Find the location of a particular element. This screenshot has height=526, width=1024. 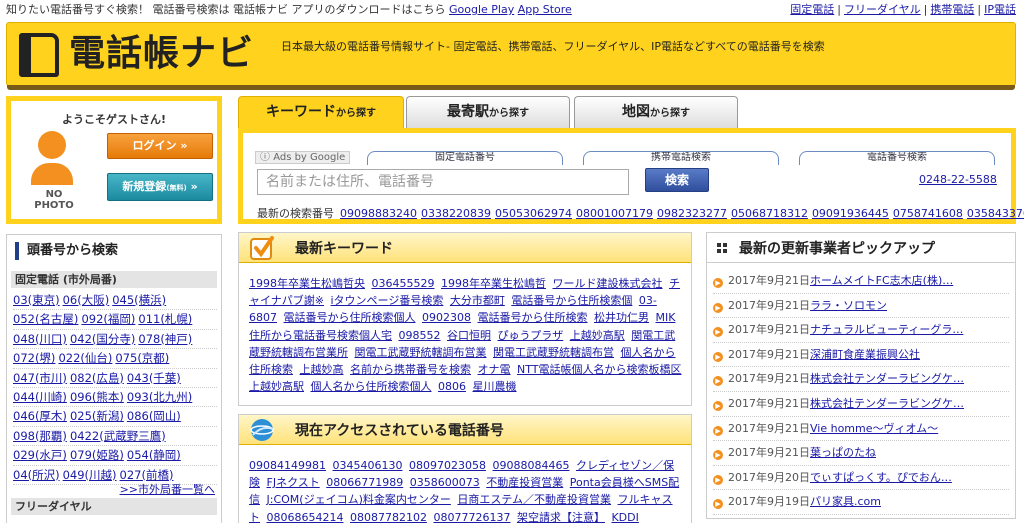

area-code-link: 096(熊本) is located at coordinates (97, 397).